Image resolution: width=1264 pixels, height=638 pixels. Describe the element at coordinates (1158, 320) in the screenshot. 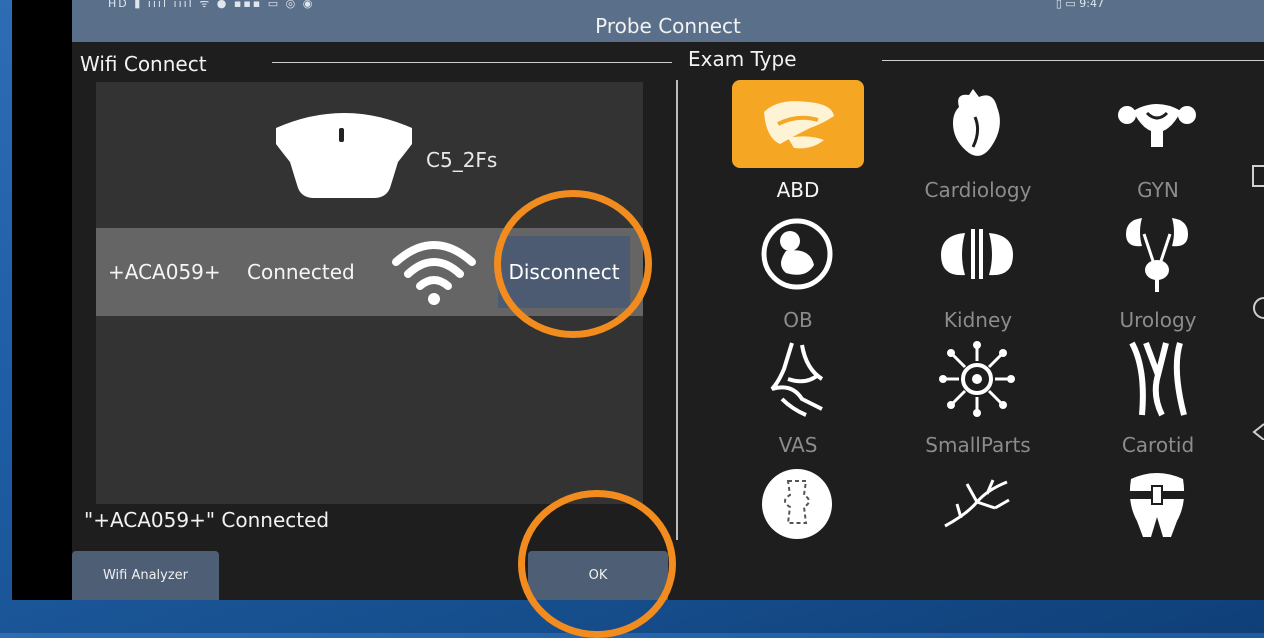

I see `exam-type-label: Urology` at that location.